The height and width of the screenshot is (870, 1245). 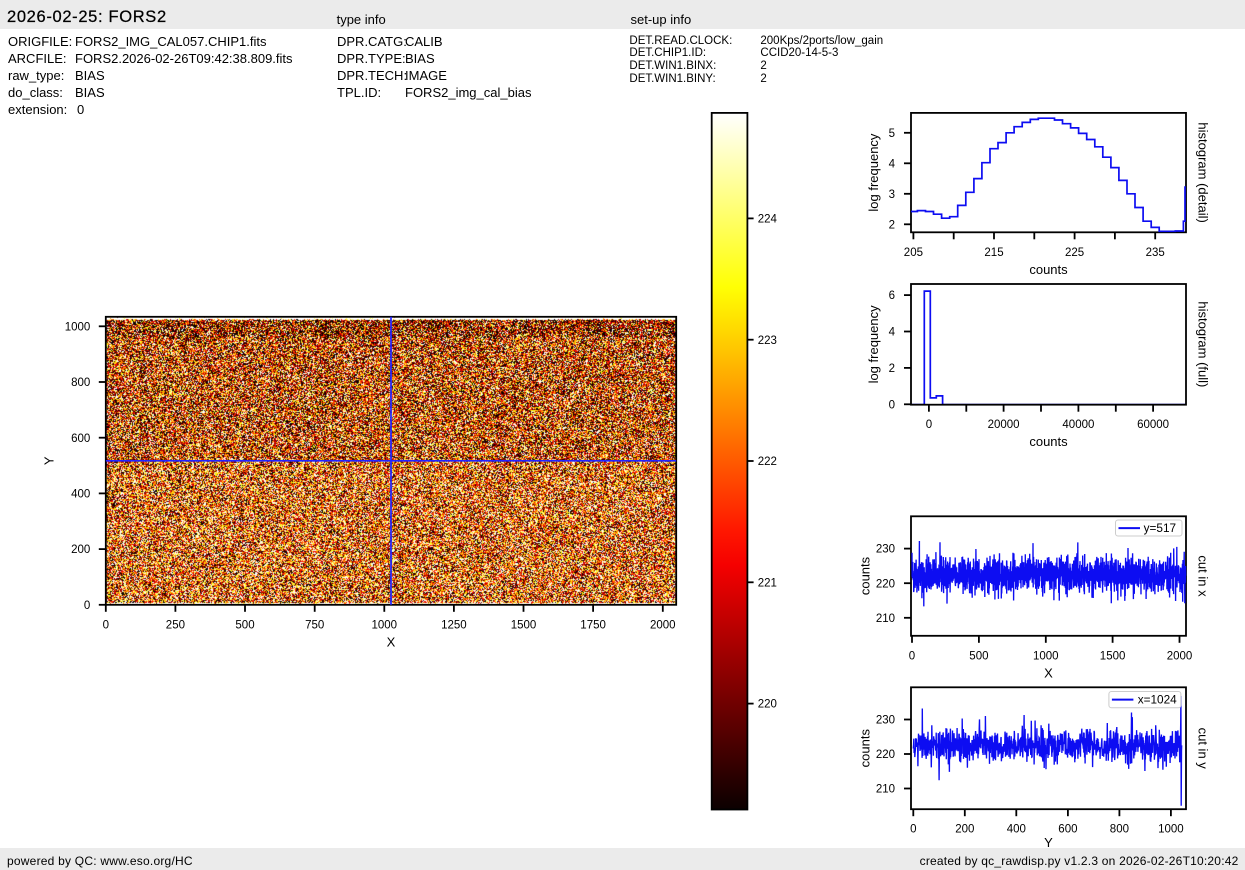 I want to click on svg-text: 3, so click(x=892, y=195).